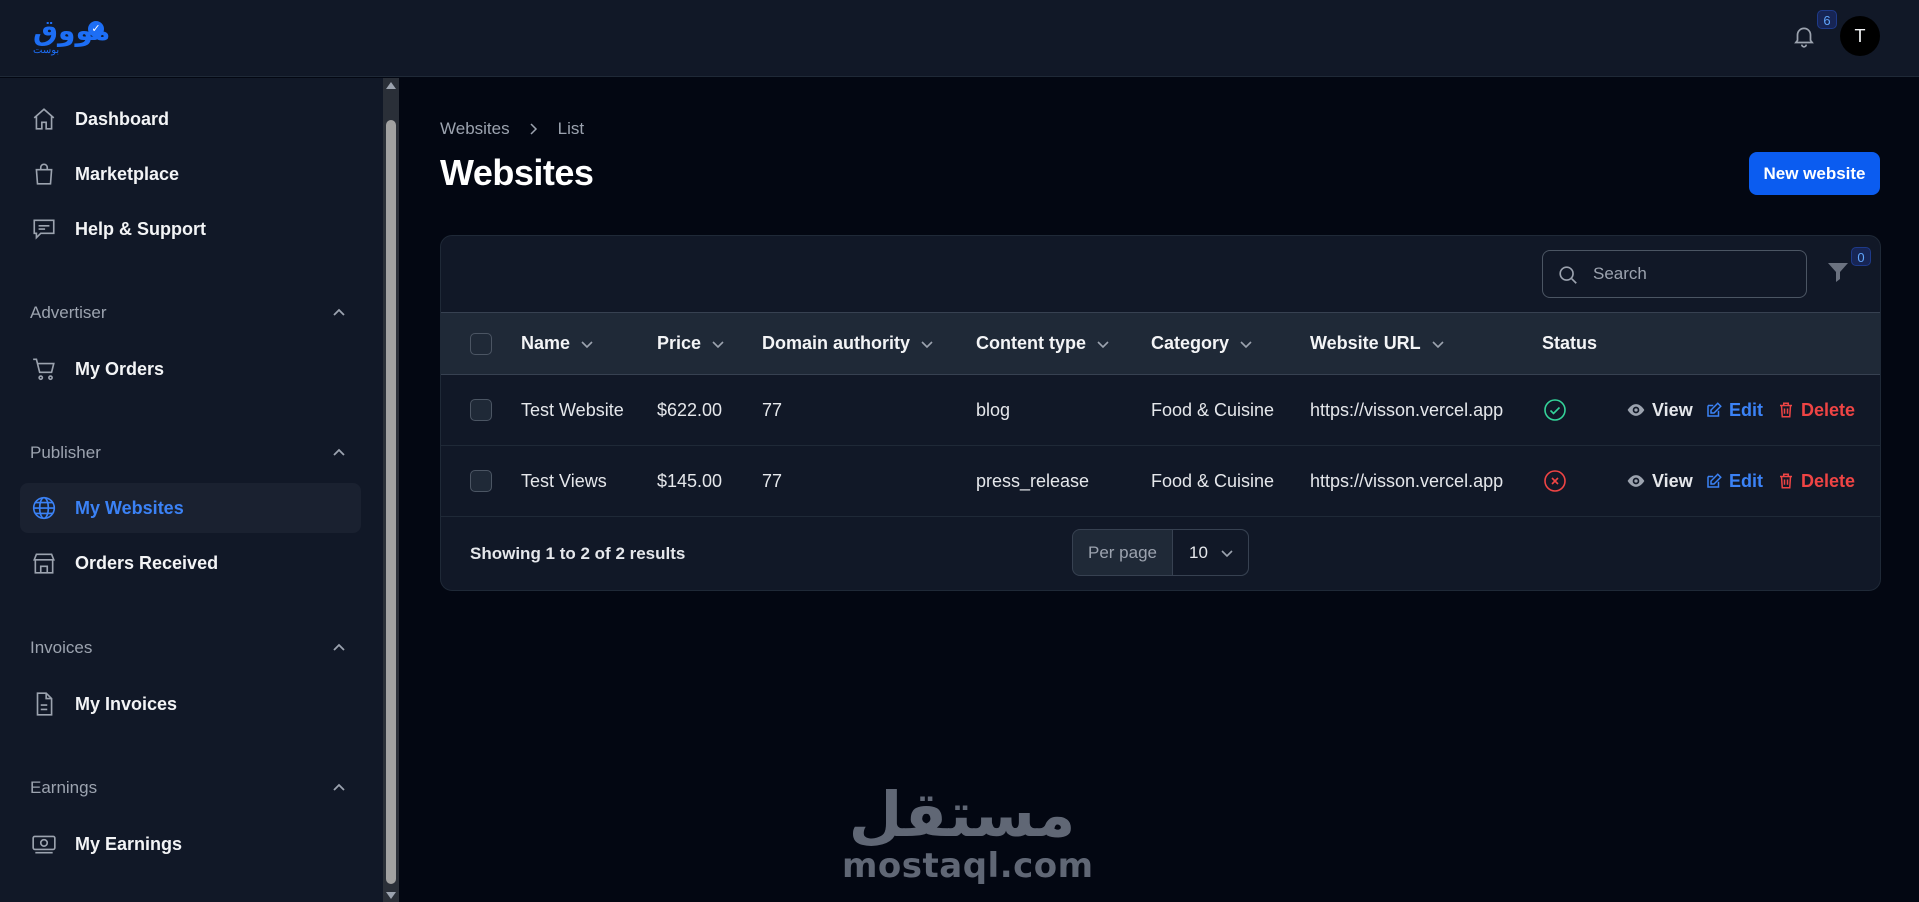 This screenshot has width=1919, height=902. Describe the element at coordinates (65, 453) in the screenshot. I see `group-label-publisher: Publisher` at that location.